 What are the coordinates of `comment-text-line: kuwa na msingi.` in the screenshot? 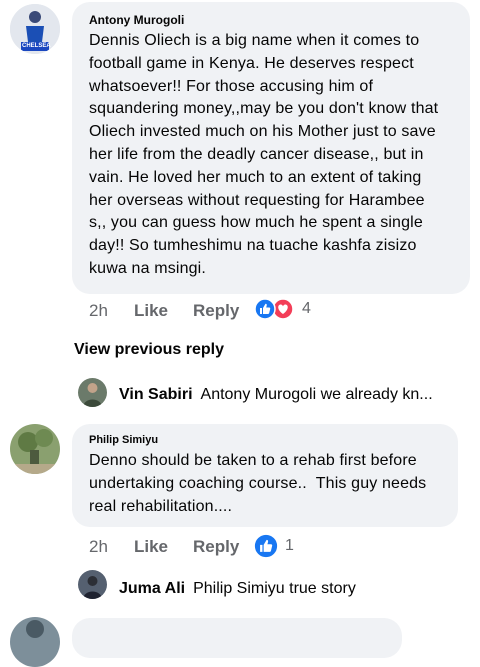 It's located at (147, 268).